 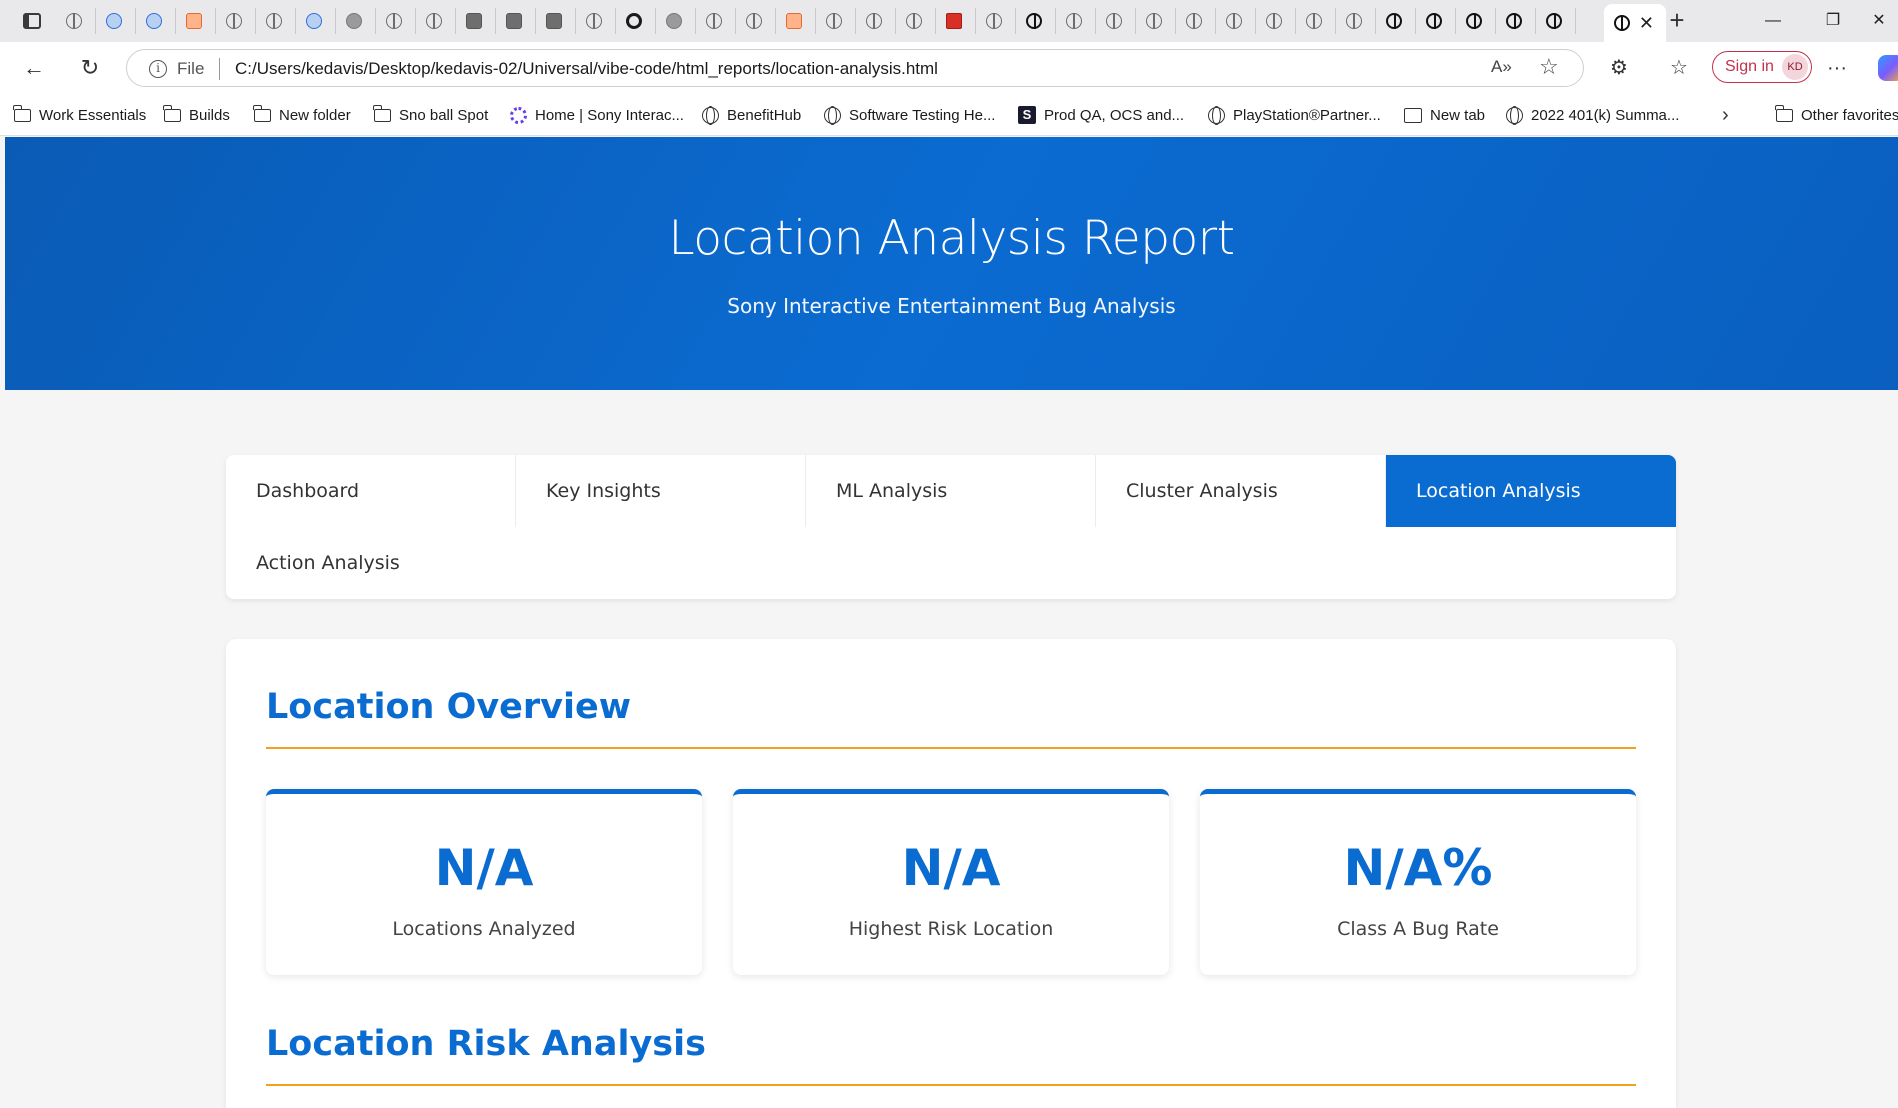 I want to click on font-icon, so click(x=474, y=21).